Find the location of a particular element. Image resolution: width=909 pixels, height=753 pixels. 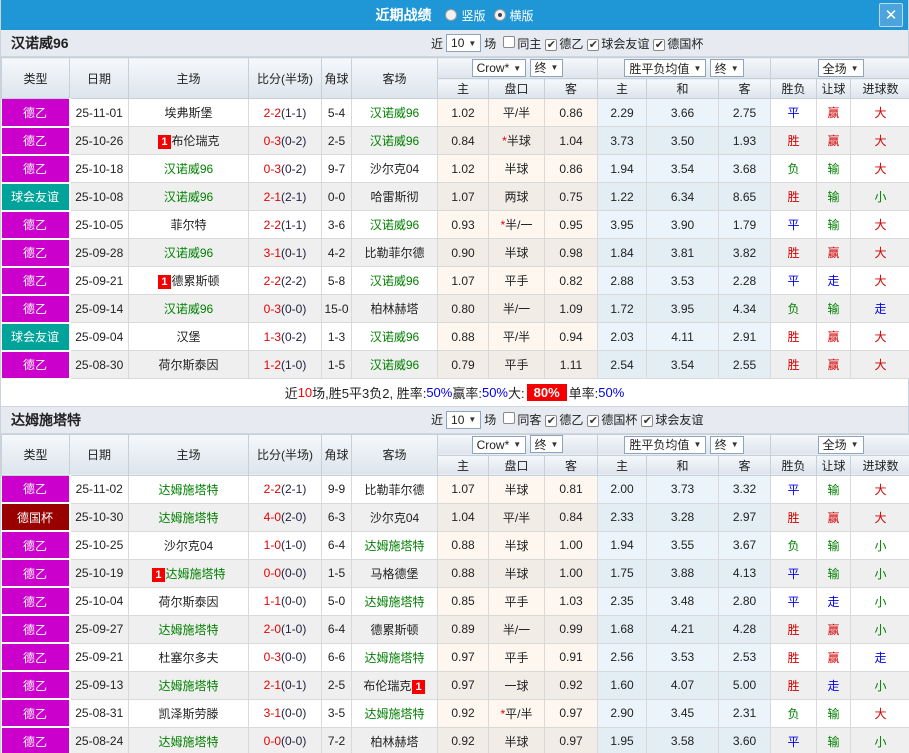

summary-row: 近 10 场,胜5平3负2, 胜率: 50% 赢率: 50% 大: 80% 单率: 50% is located at coordinates (454, 393).